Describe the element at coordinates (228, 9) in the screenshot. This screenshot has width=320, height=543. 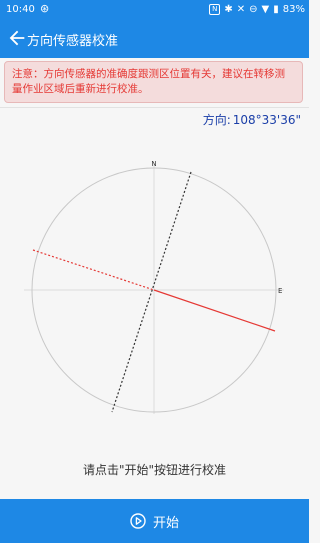
I see `bluetooth-icon: ✱` at that location.